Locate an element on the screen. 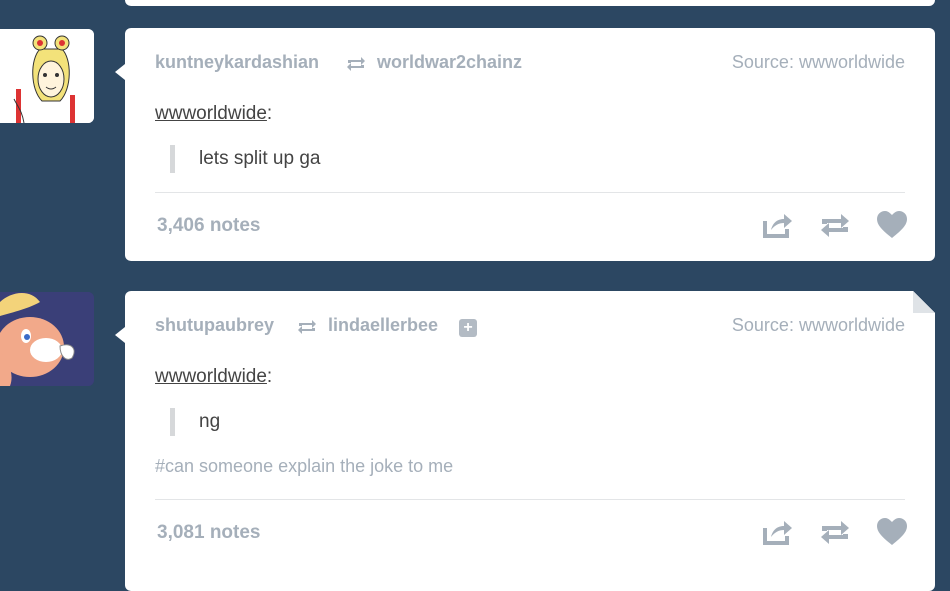 The width and height of the screenshot is (950, 591). quote-text: lets split up ga is located at coordinates (260, 158).